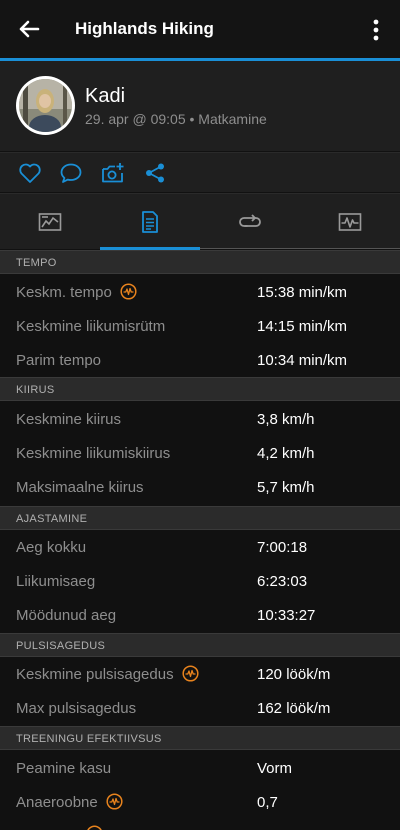 This screenshot has width=400, height=830. I want to click on stat-row: Möödunud aeg 10:33:27, so click(200, 616).